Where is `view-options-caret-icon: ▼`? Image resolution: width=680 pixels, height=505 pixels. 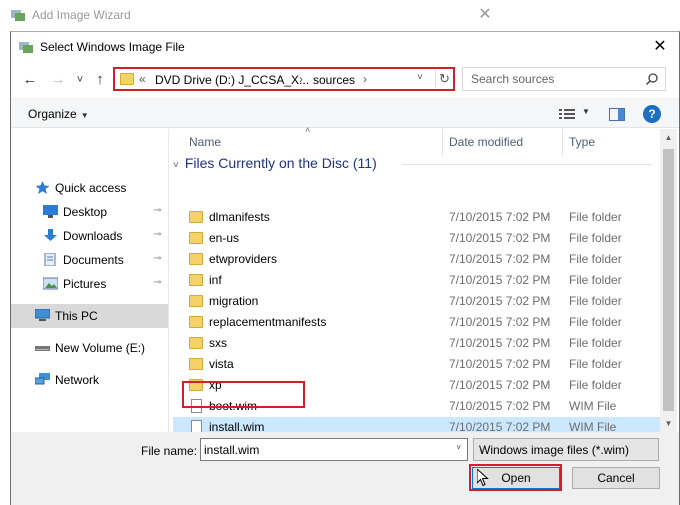
view-options-caret-icon: ▼ is located at coordinates (586, 111).